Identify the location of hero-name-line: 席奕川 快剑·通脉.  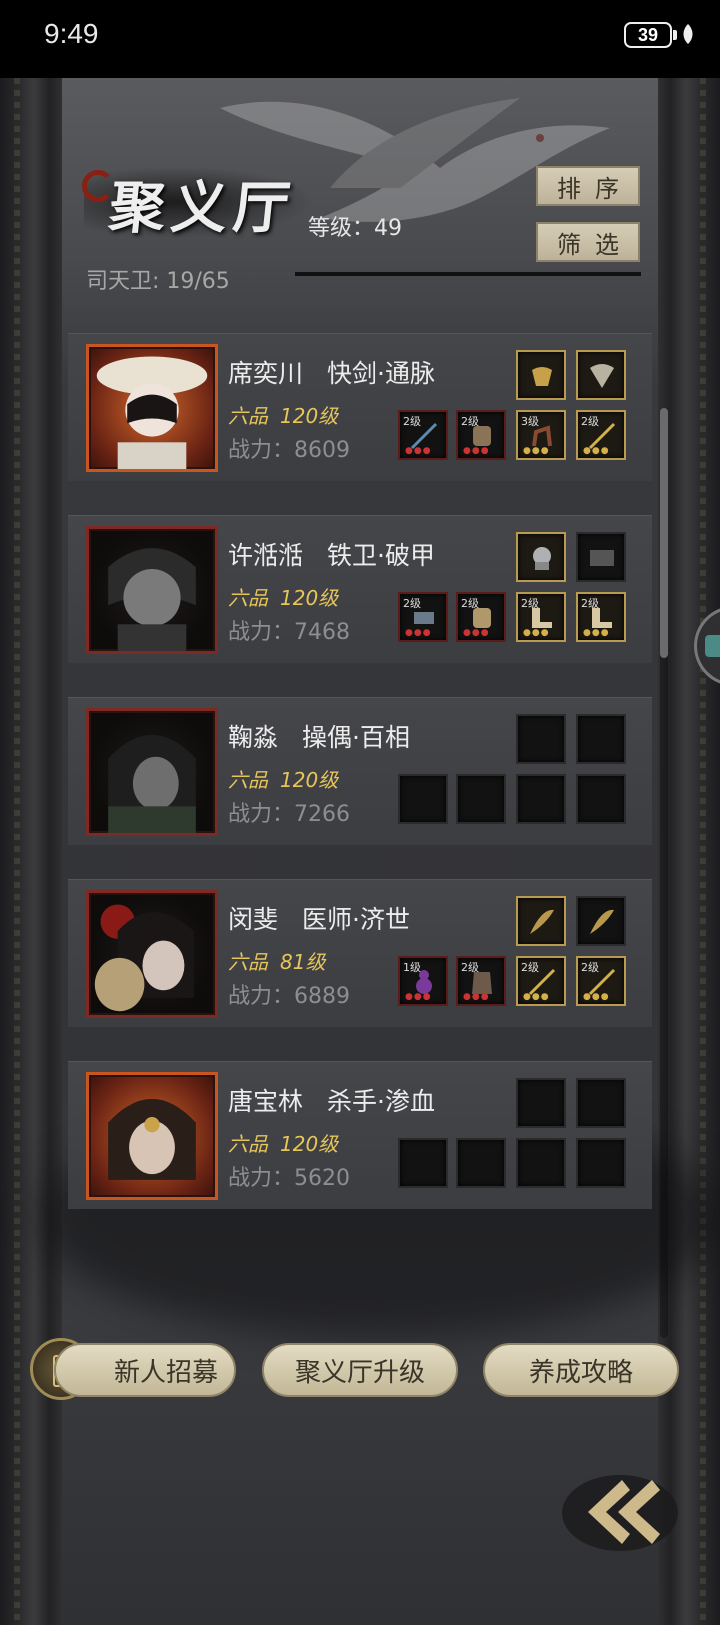
(331, 372).